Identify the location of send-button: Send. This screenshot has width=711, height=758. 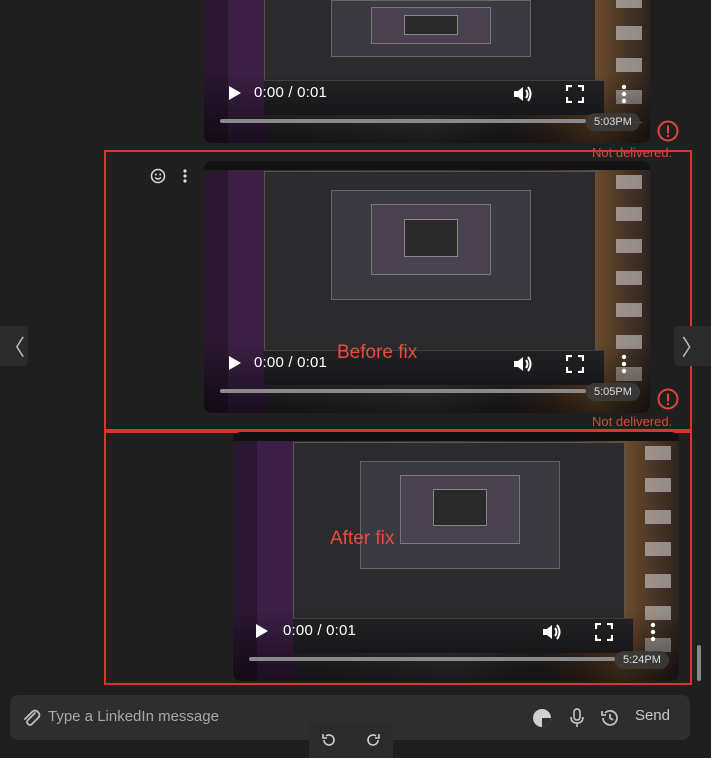
(652, 715).